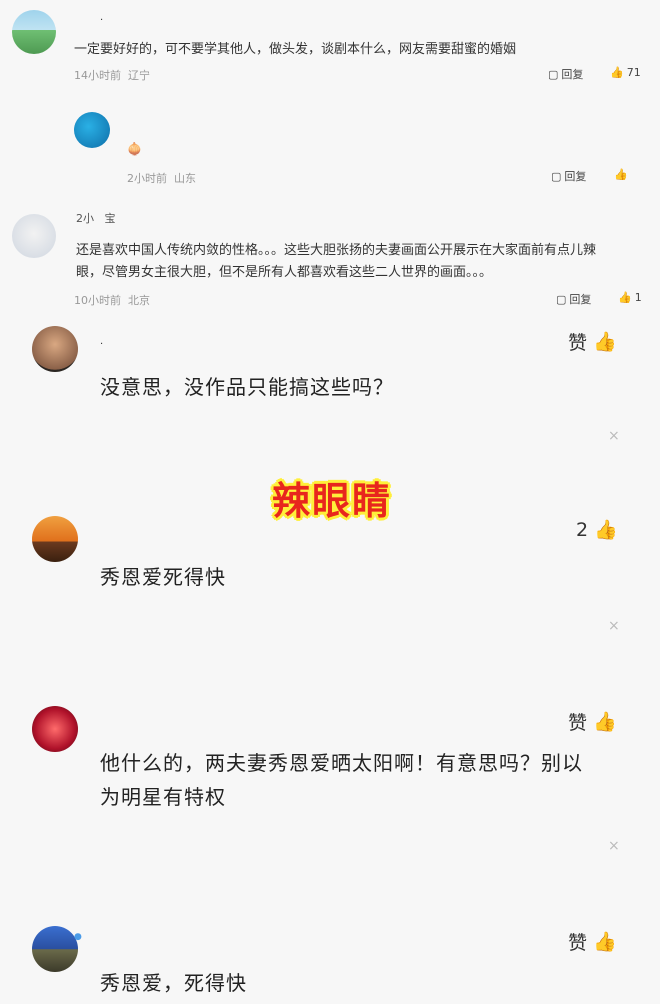 This screenshot has width=660, height=1004. Describe the element at coordinates (139, 300) in the screenshot. I see `comment-location: 北京` at that location.